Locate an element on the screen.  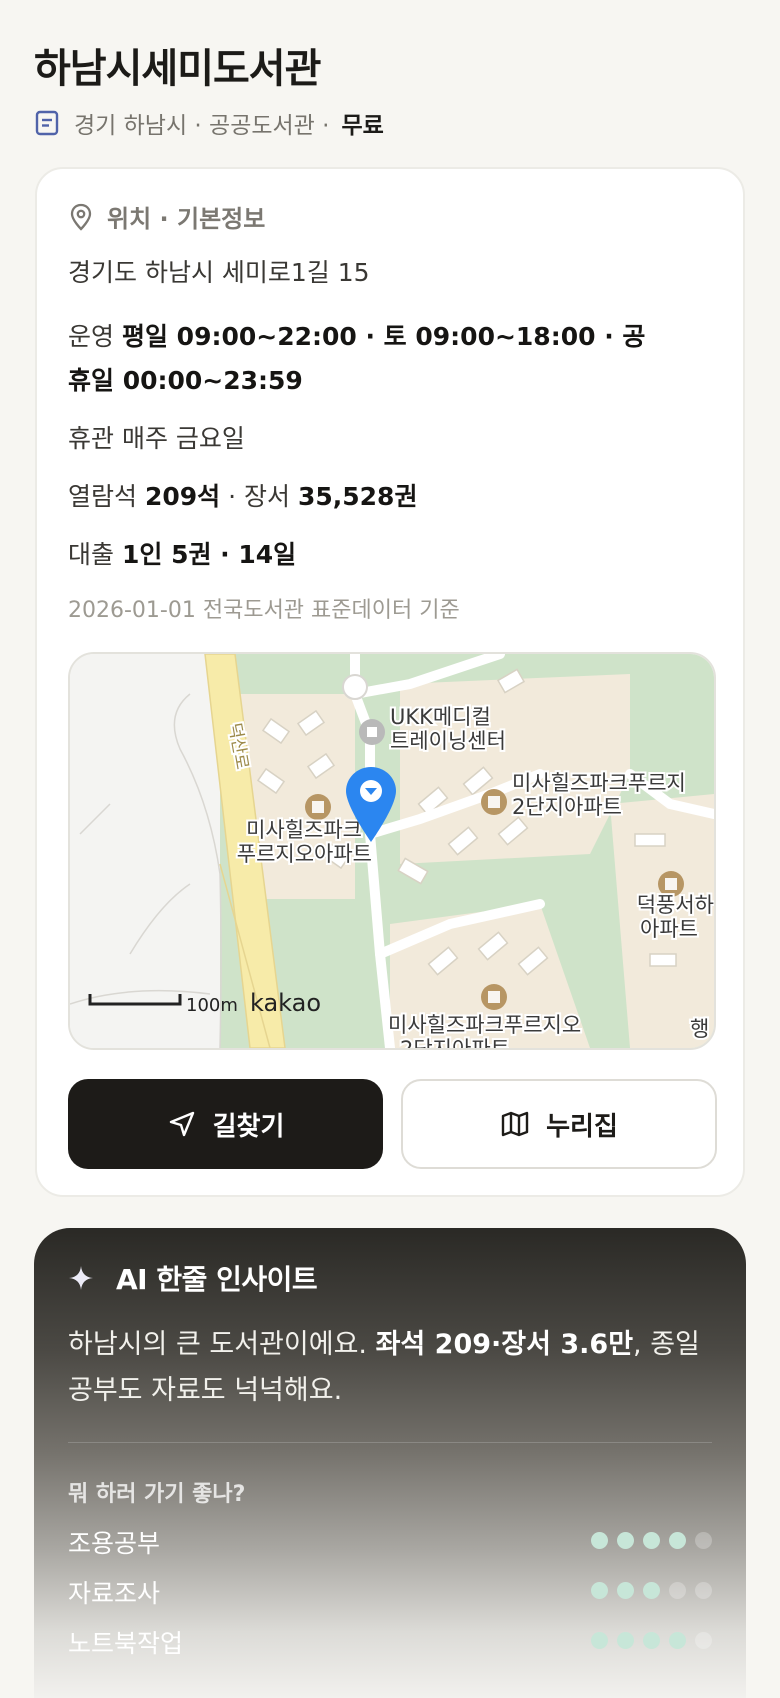
loan-policy: 대출 1인 5권 · 14일 is located at coordinates (182, 555).